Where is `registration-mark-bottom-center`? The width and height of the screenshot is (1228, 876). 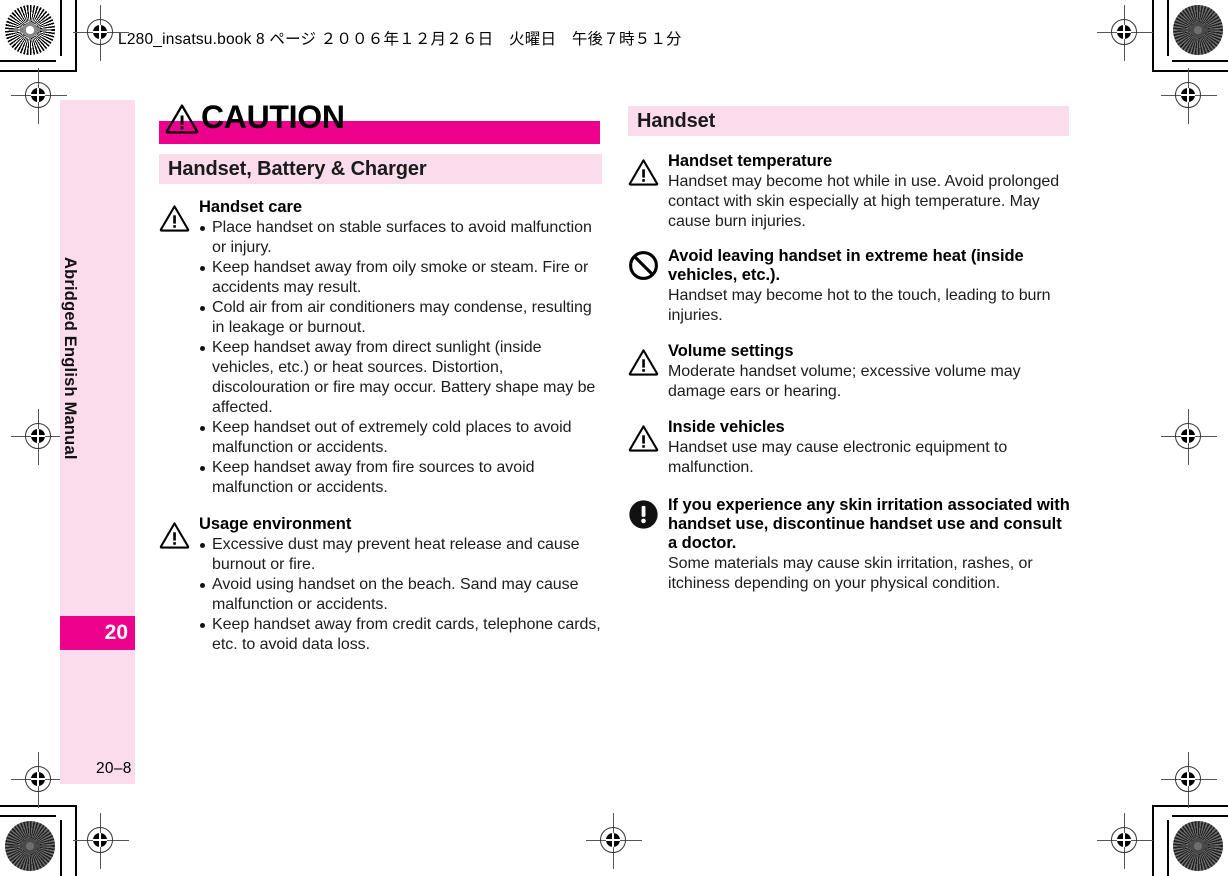
registration-mark-bottom-center is located at coordinates (614, 841).